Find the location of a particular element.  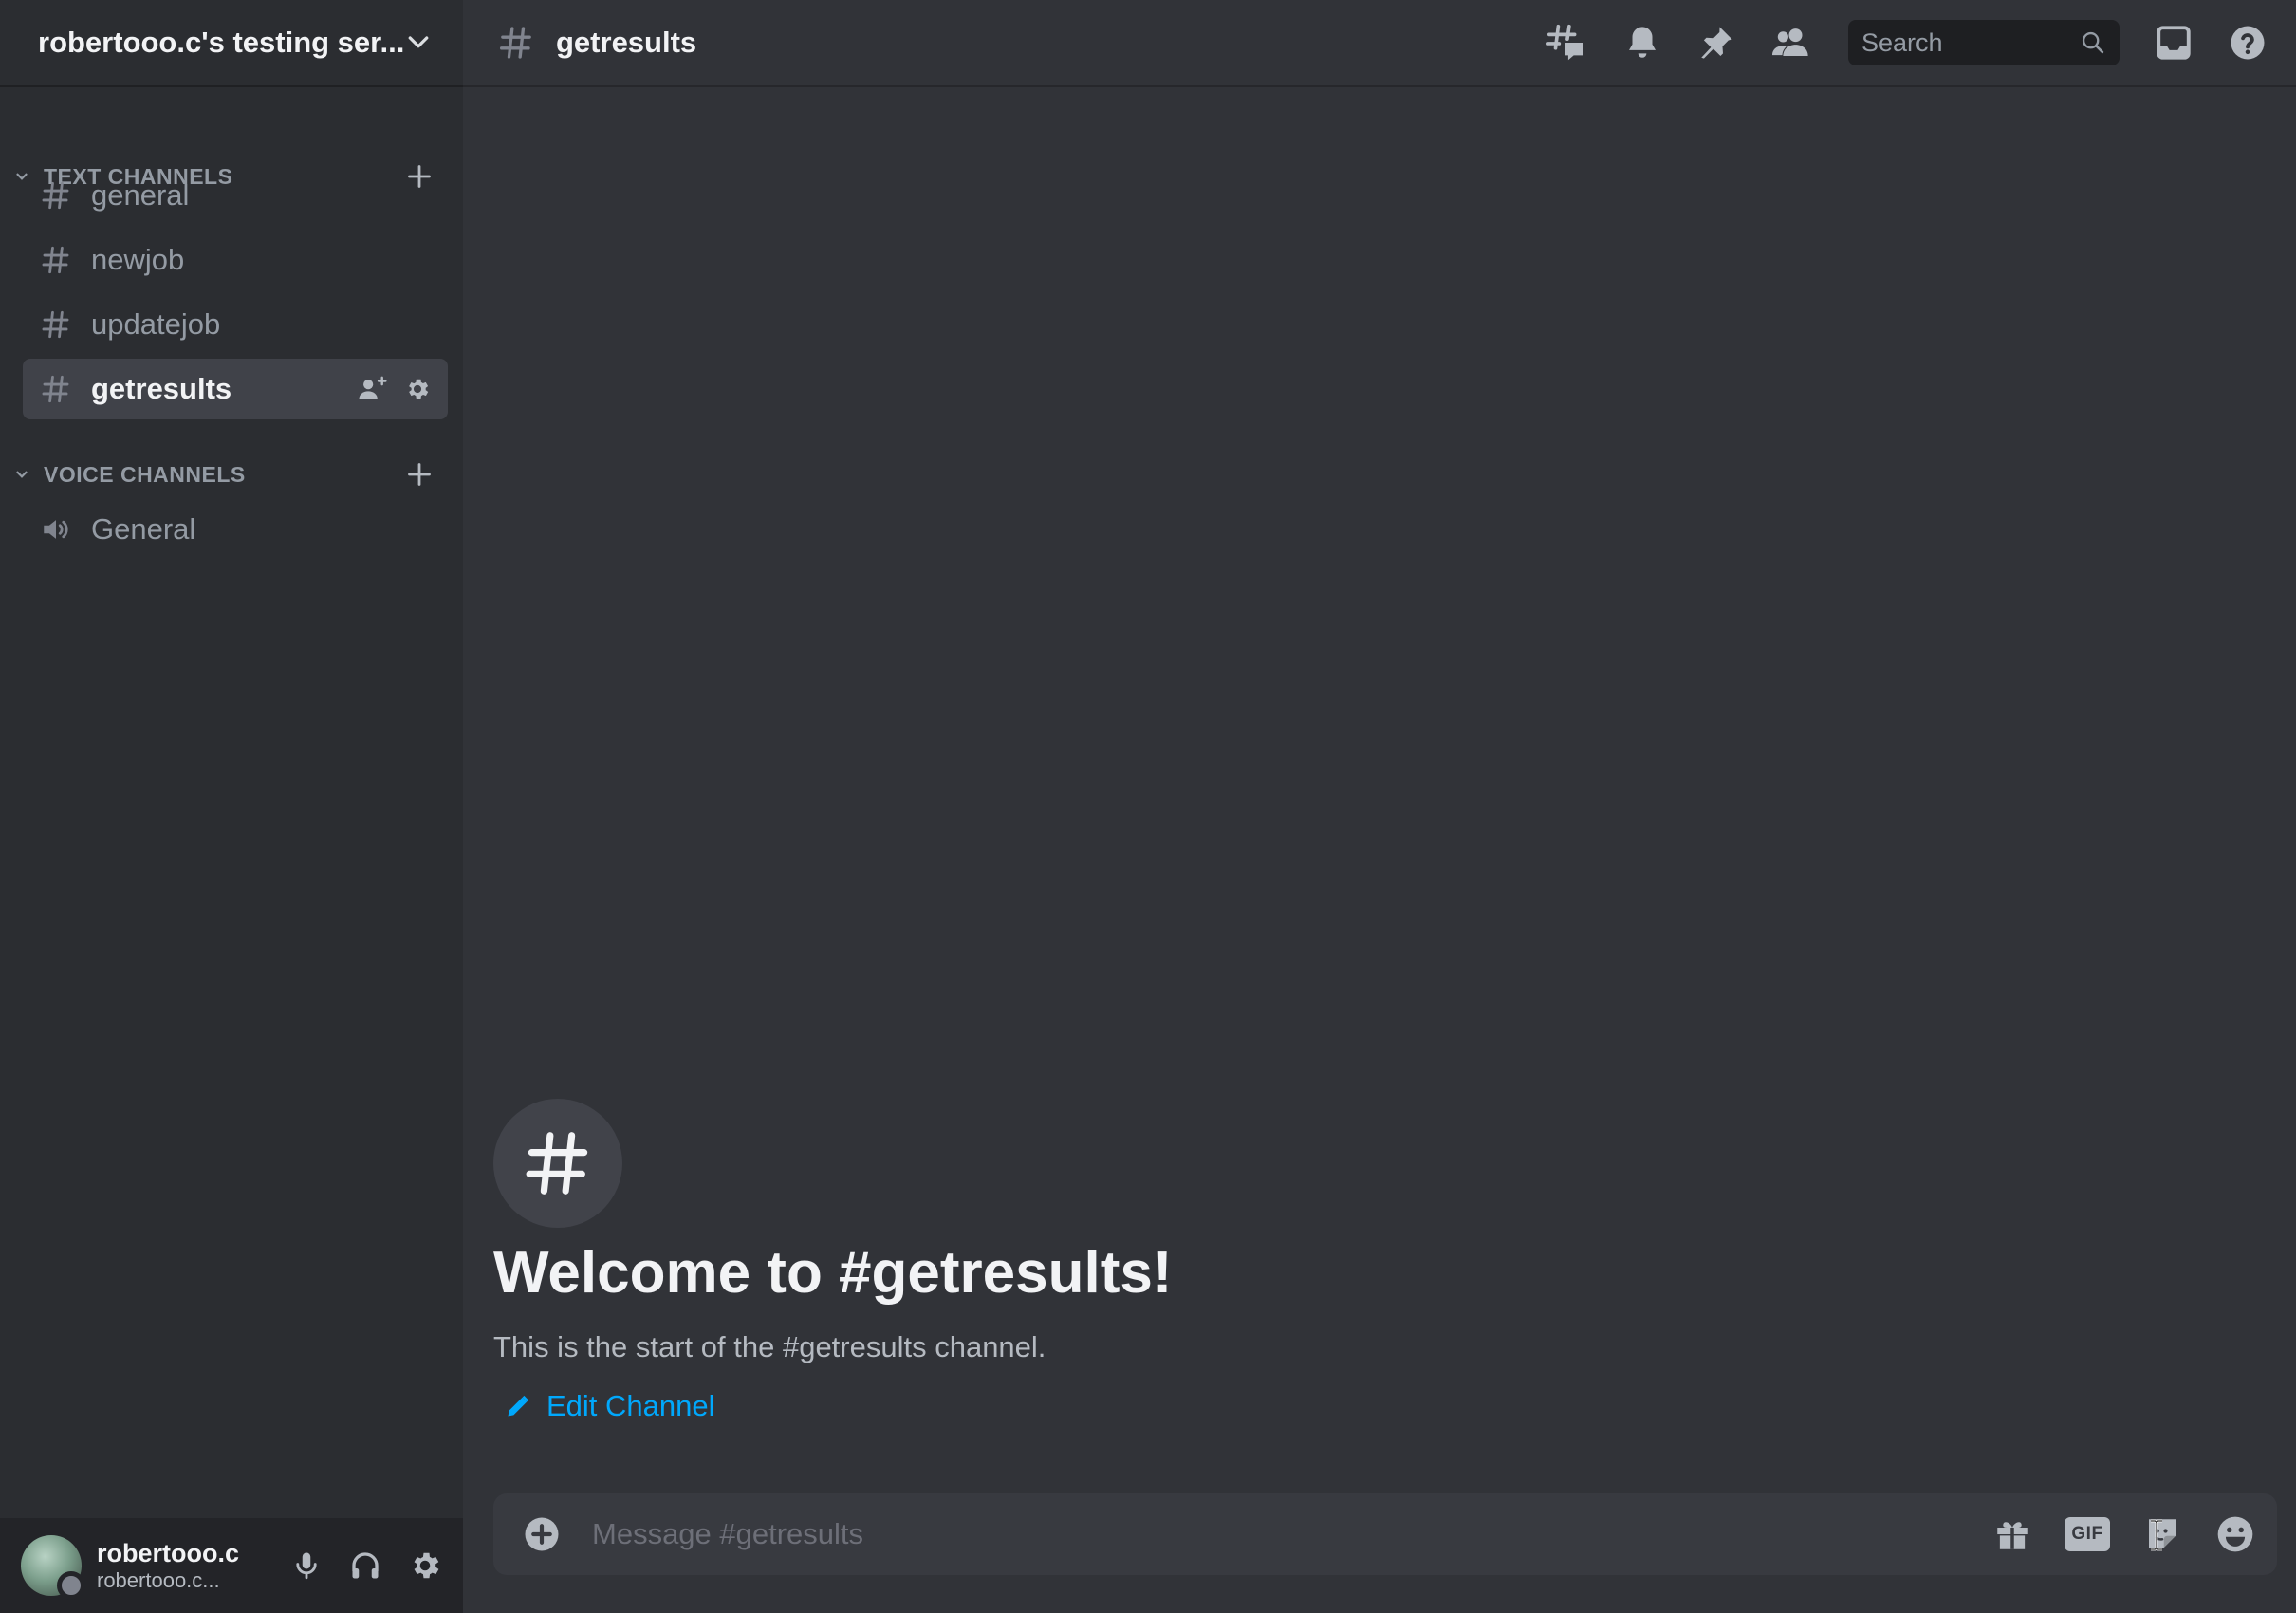

avatar is located at coordinates (53, 1567).